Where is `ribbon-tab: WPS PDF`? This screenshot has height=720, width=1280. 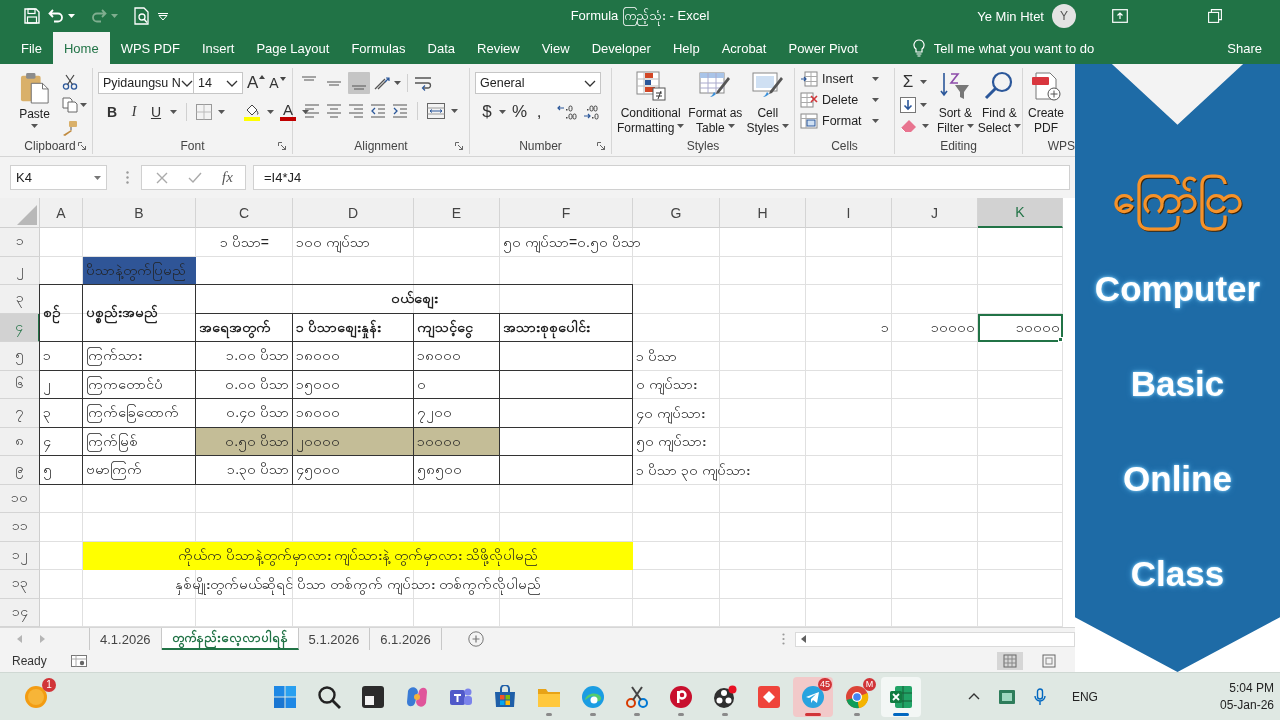 ribbon-tab: WPS PDF is located at coordinates (150, 48).